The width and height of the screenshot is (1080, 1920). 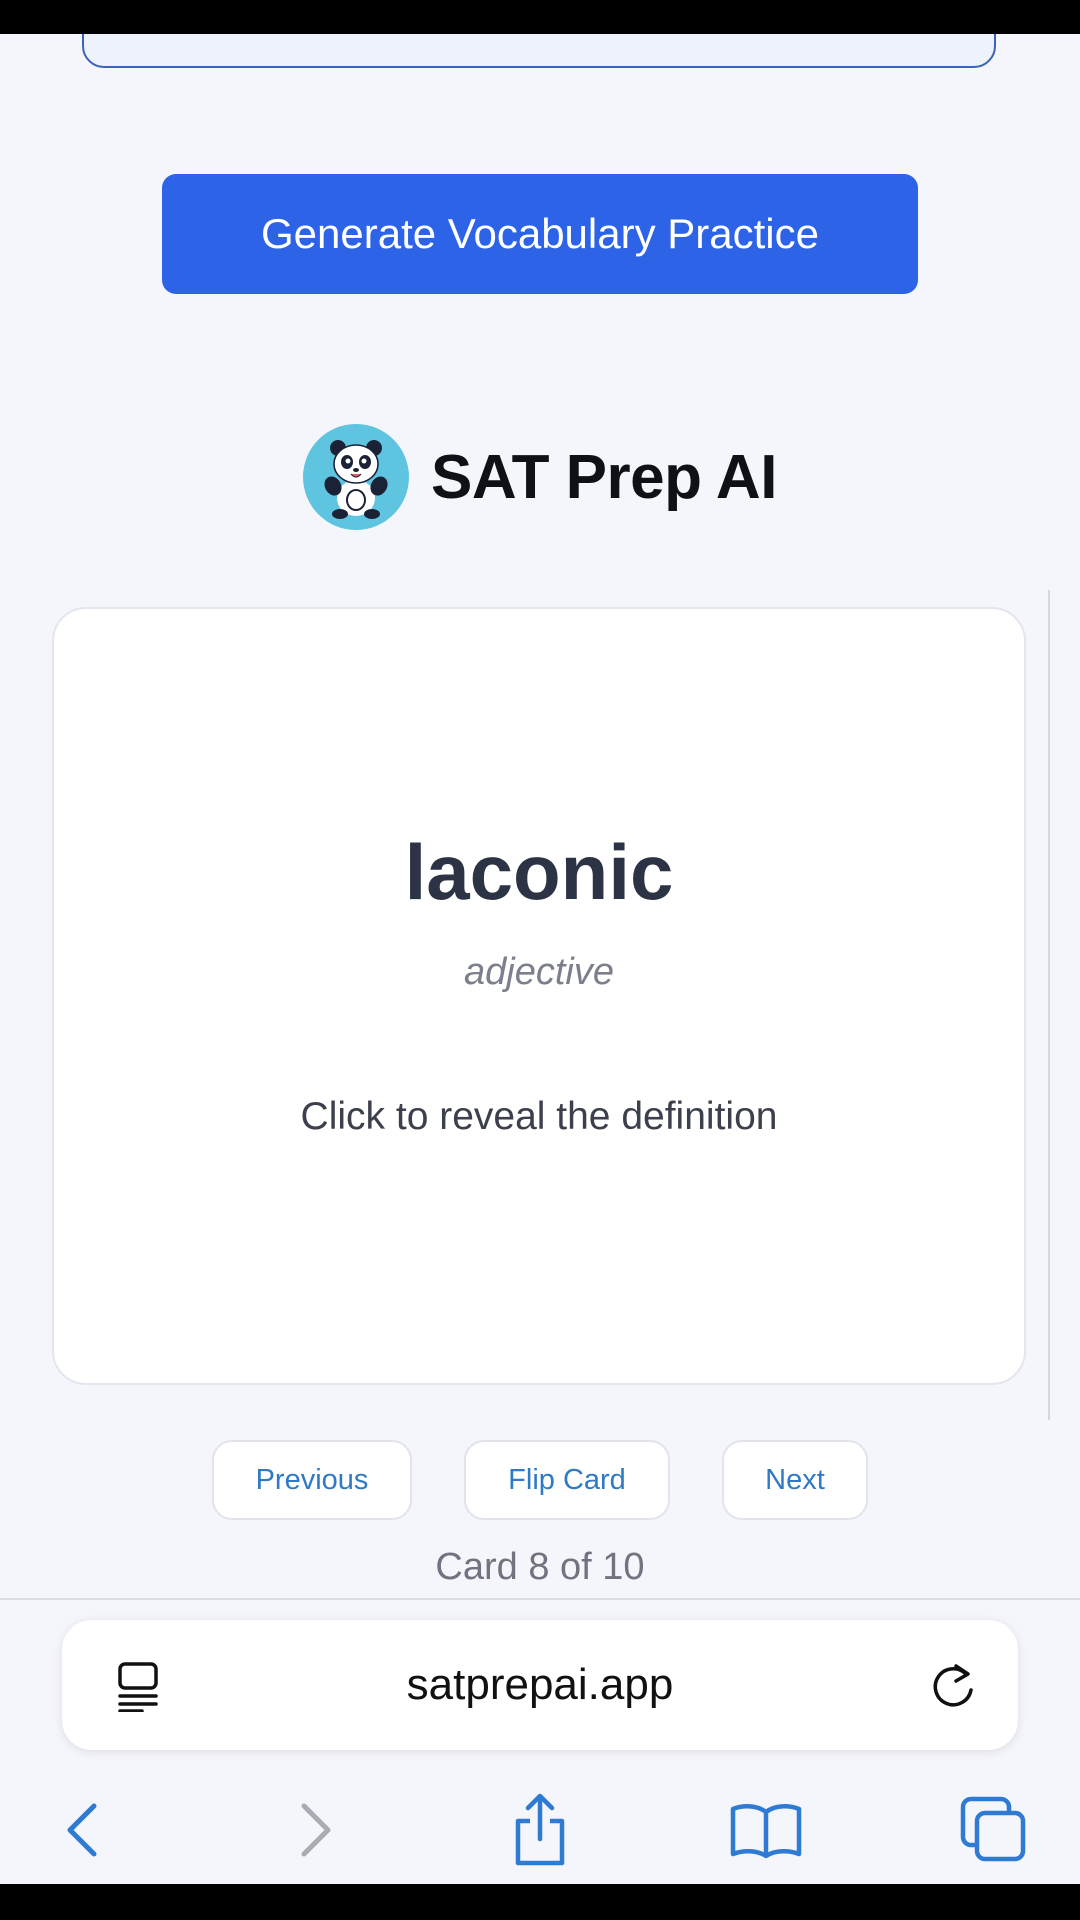 What do you see at coordinates (356, 477) in the screenshot?
I see `panda-logo-icon` at bounding box center [356, 477].